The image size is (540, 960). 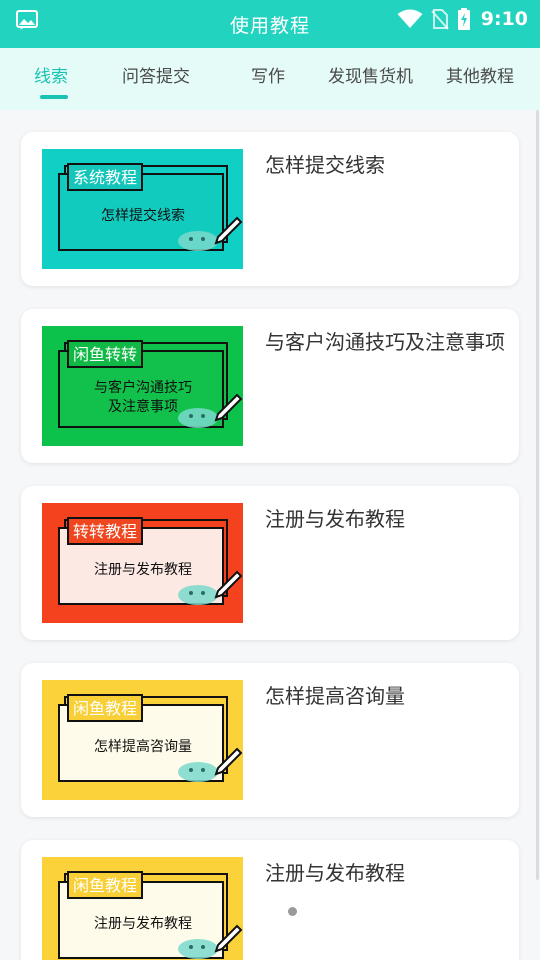 What do you see at coordinates (268, 74) in the screenshot?
I see `tab-writing: 写作` at bounding box center [268, 74].